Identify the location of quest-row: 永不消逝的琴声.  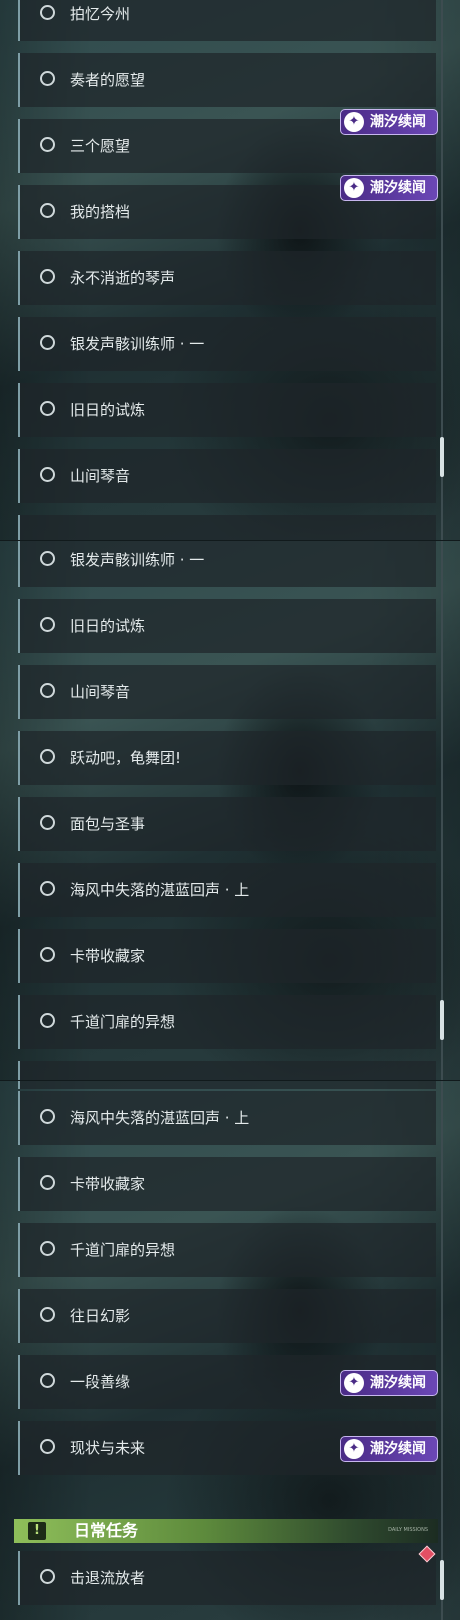
(227, 278).